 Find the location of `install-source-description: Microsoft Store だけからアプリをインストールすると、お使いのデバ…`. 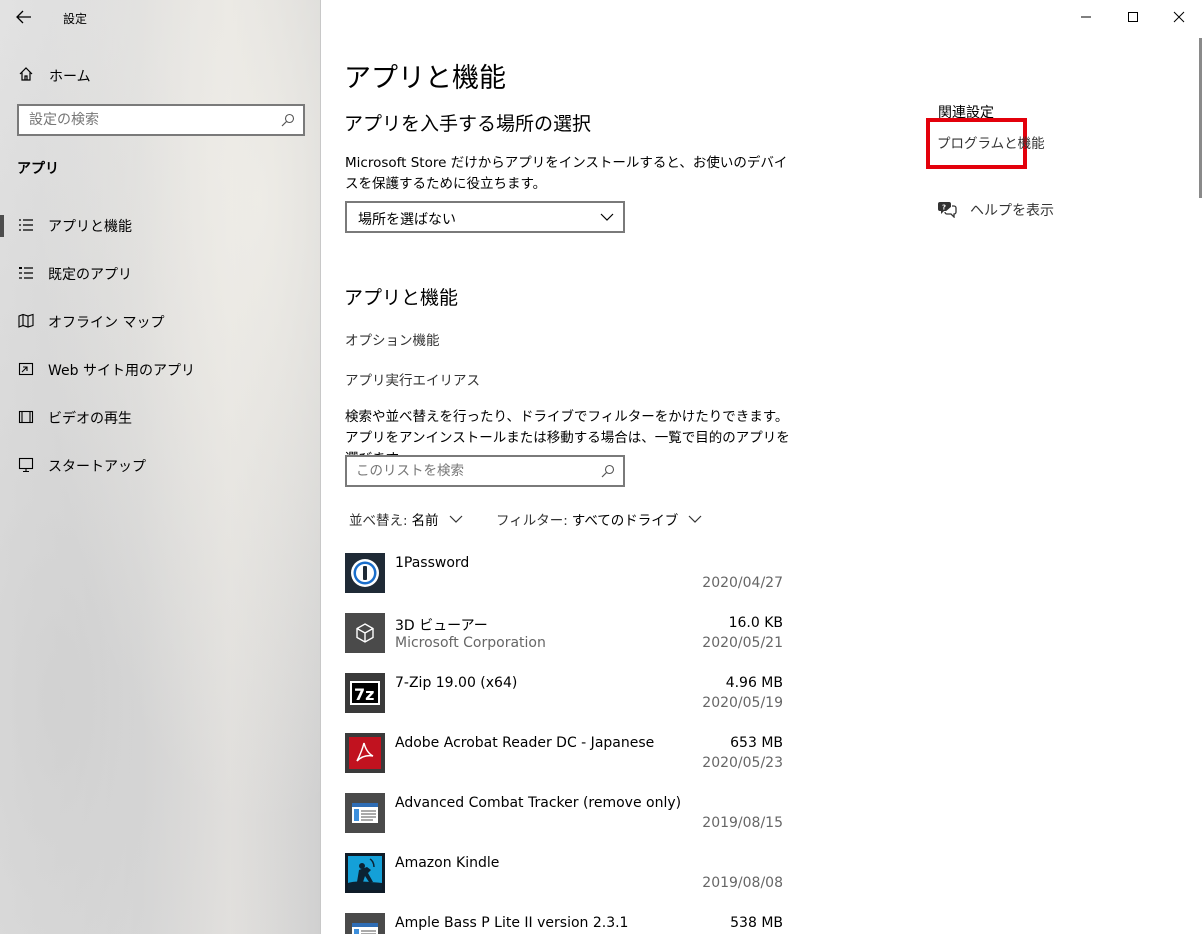

install-source-description: Microsoft Store だけからアプリをインストールすると、お使いのデバ… is located at coordinates (566, 173).